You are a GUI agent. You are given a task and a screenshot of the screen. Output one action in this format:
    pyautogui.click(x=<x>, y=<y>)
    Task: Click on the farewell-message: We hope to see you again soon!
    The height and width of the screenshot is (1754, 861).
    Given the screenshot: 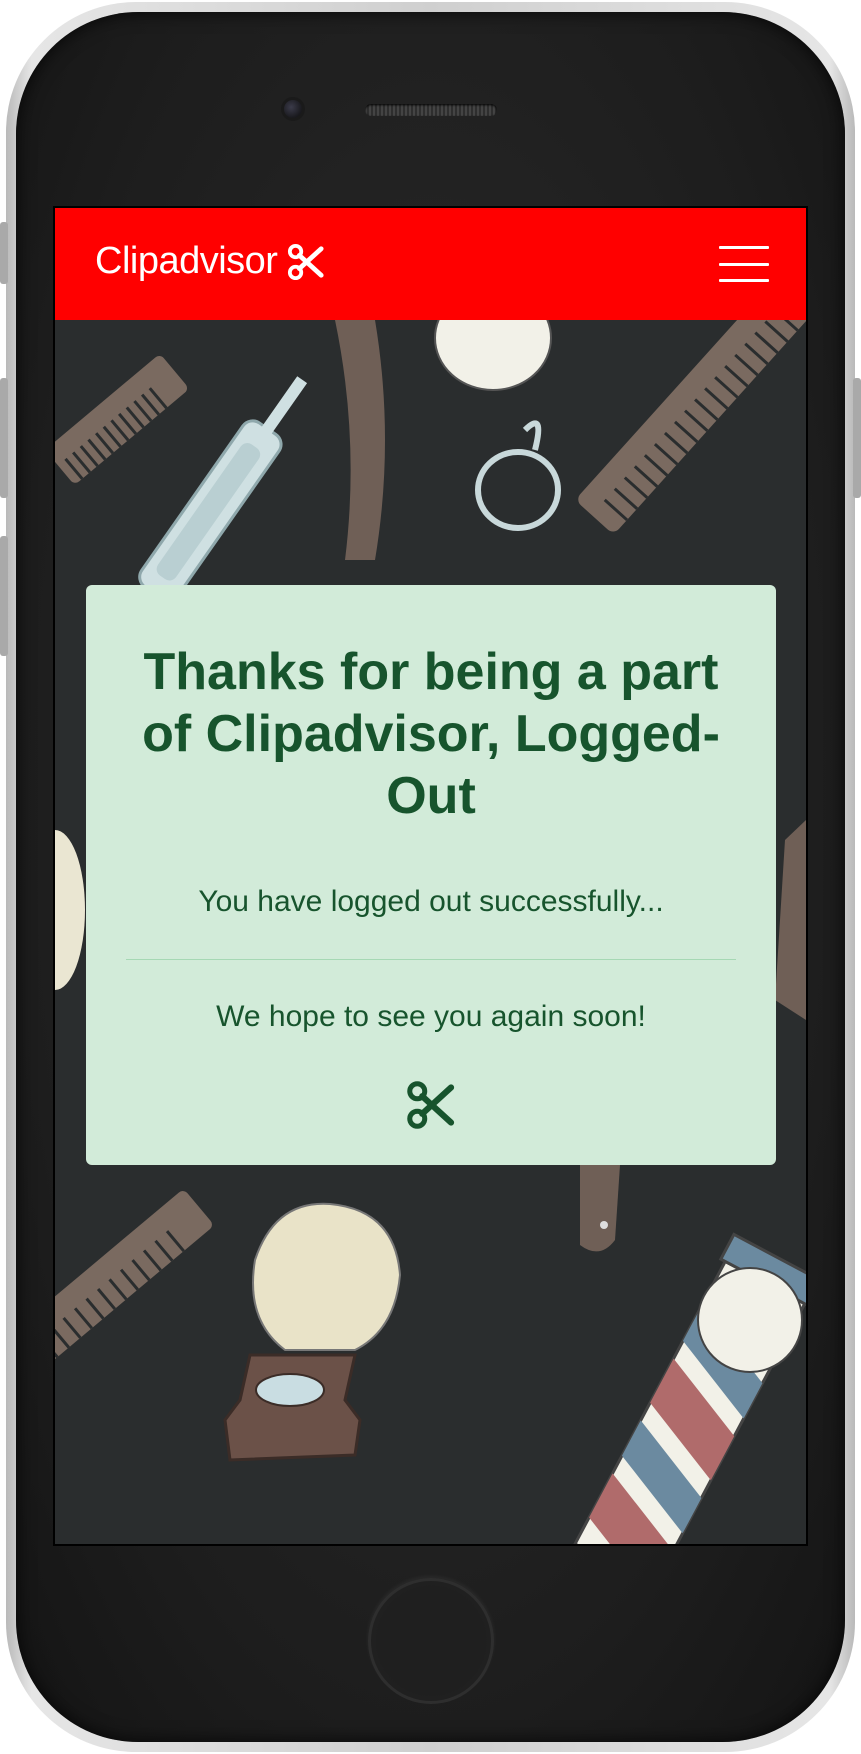 What is the action you would take?
    pyautogui.click(x=431, y=1016)
    